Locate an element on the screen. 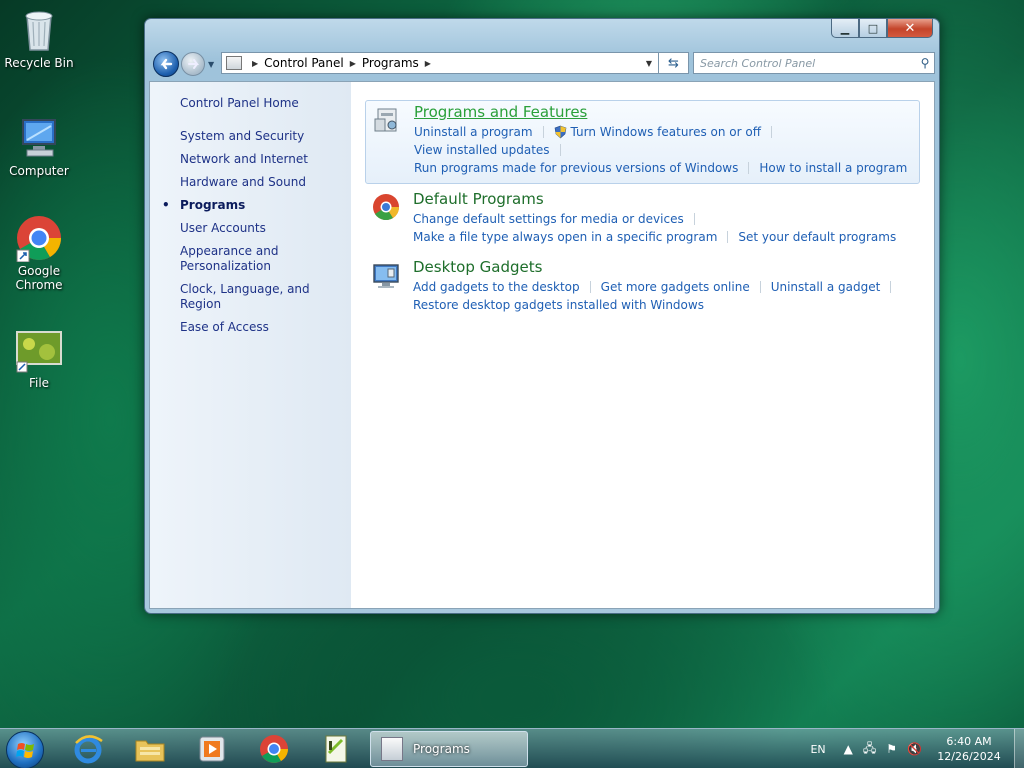 This screenshot has height=768, width=1024. taskbar-task-programs: Programs is located at coordinates (449, 749).